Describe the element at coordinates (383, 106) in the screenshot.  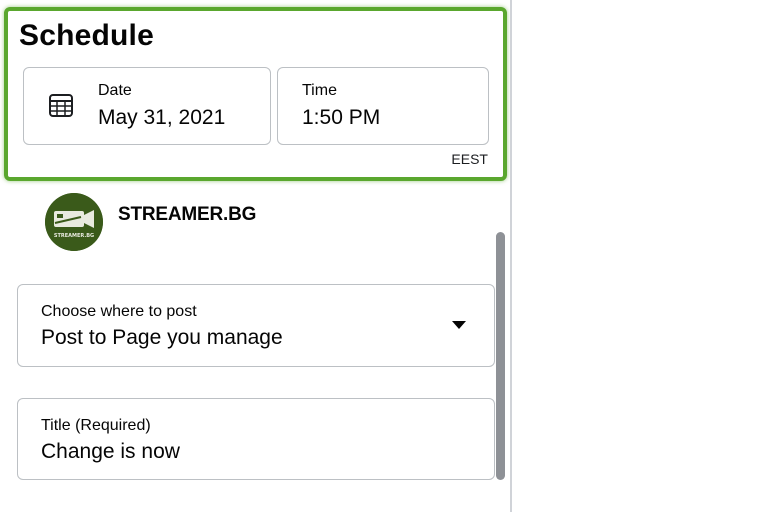
I see `time-picker: Time 1:50 PM` at that location.